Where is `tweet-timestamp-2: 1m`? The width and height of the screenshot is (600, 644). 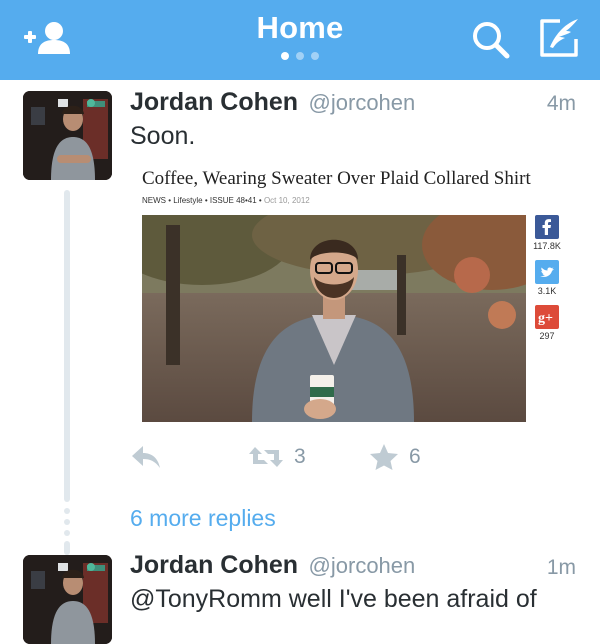 tweet-timestamp-2: 1m is located at coordinates (561, 567).